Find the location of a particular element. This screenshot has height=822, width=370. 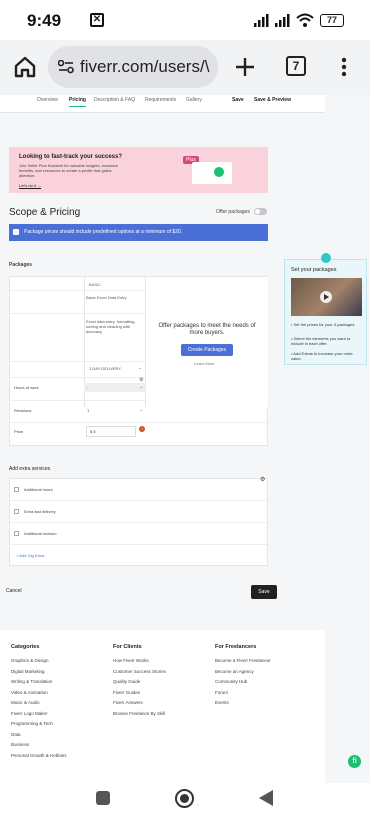

tab-requirements: Requirements is located at coordinates (160, 100).